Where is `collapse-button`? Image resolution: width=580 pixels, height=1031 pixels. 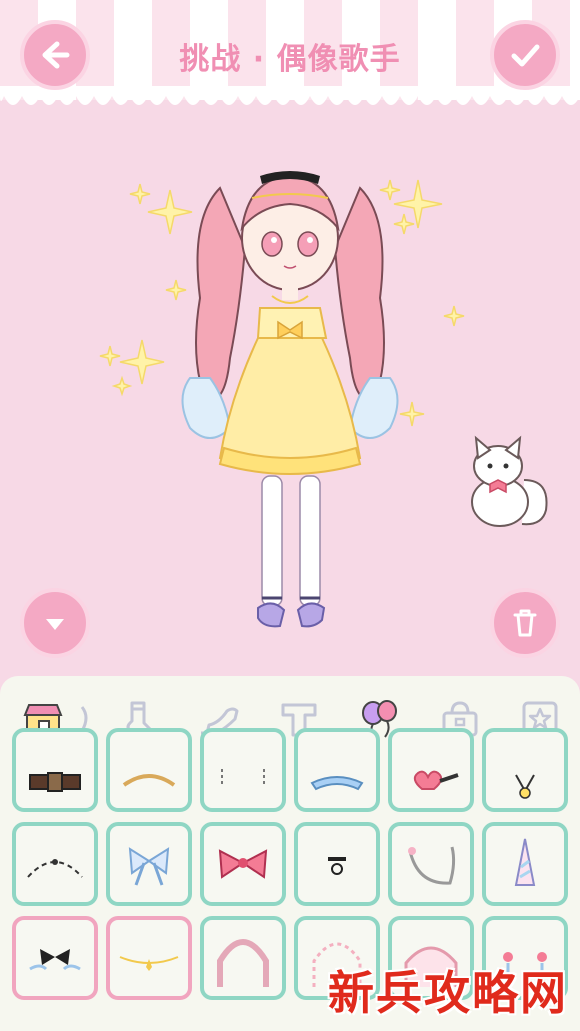 collapse-button is located at coordinates (55, 623).